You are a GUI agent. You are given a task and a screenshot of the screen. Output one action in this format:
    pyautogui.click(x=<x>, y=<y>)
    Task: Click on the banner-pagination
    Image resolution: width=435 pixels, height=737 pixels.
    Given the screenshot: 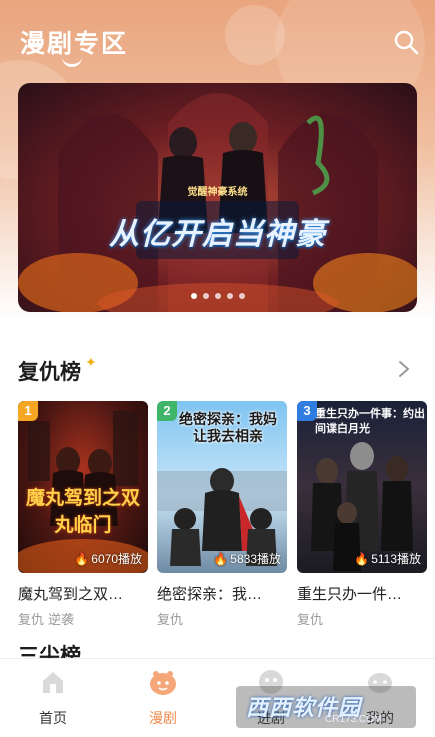 What is the action you would take?
    pyautogui.click(x=217, y=295)
    